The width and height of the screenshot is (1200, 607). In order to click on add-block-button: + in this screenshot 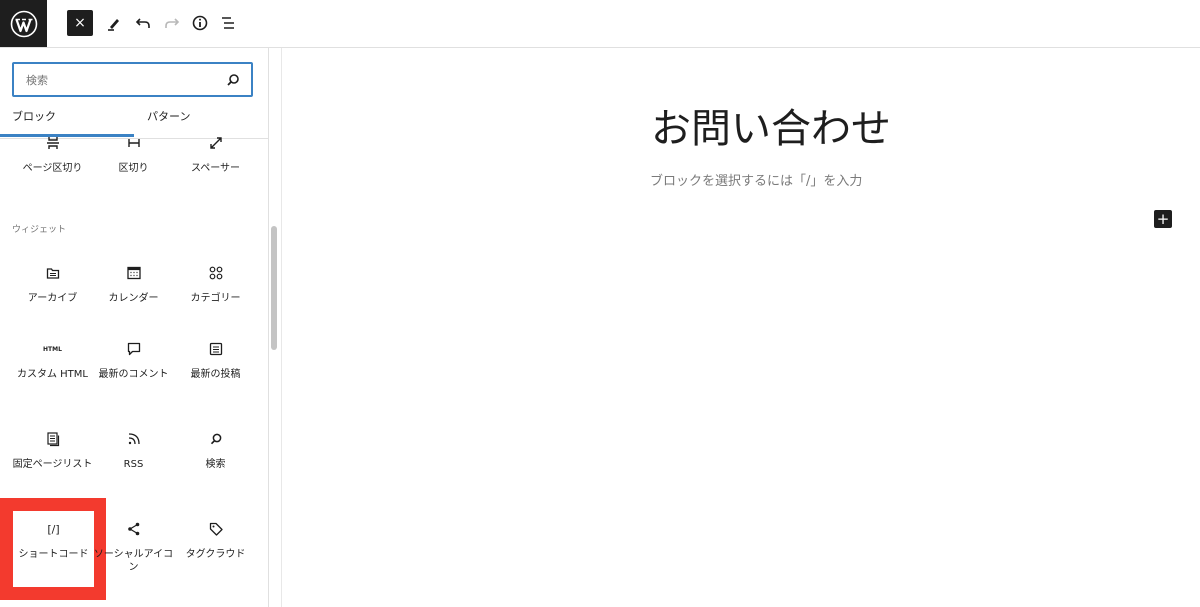, I will do `click(1163, 219)`.